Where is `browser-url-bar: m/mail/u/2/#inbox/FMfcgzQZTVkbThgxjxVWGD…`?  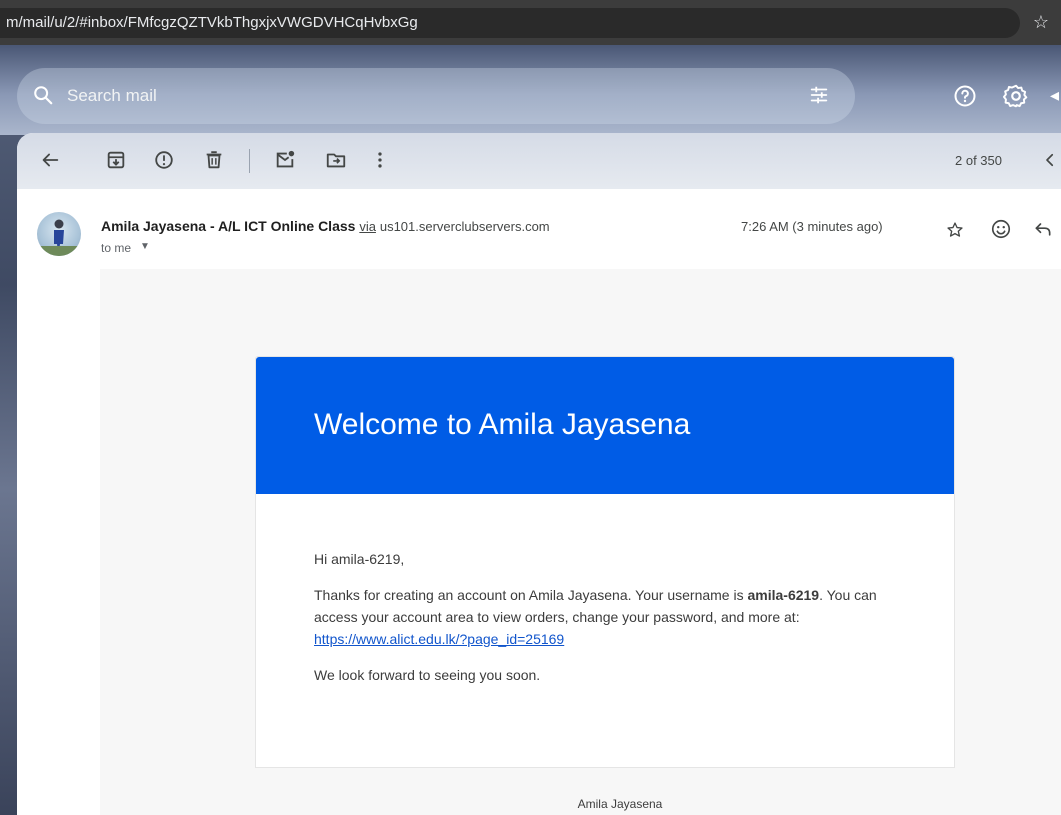 browser-url-bar: m/mail/u/2/#inbox/FMfcgzQZTVkbThgxjxVWGD… is located at coordinates (530, 22).